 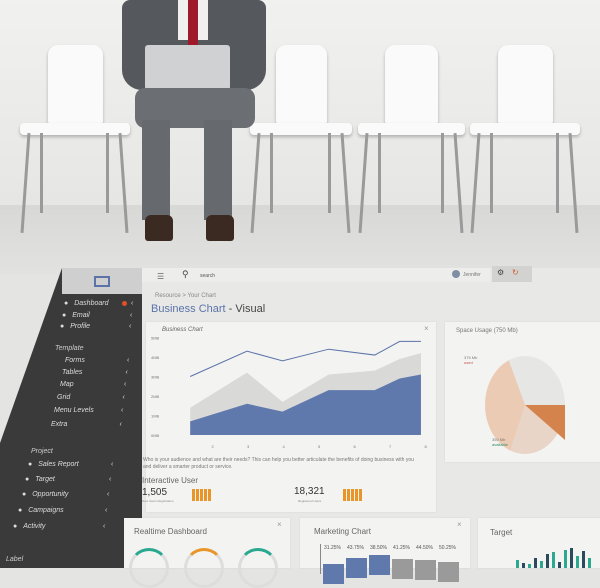 What do you see at coordinates (34, 526) in the screenshot?
I see `sidebar-item-label: Activity` at bounding box center [34, 526].